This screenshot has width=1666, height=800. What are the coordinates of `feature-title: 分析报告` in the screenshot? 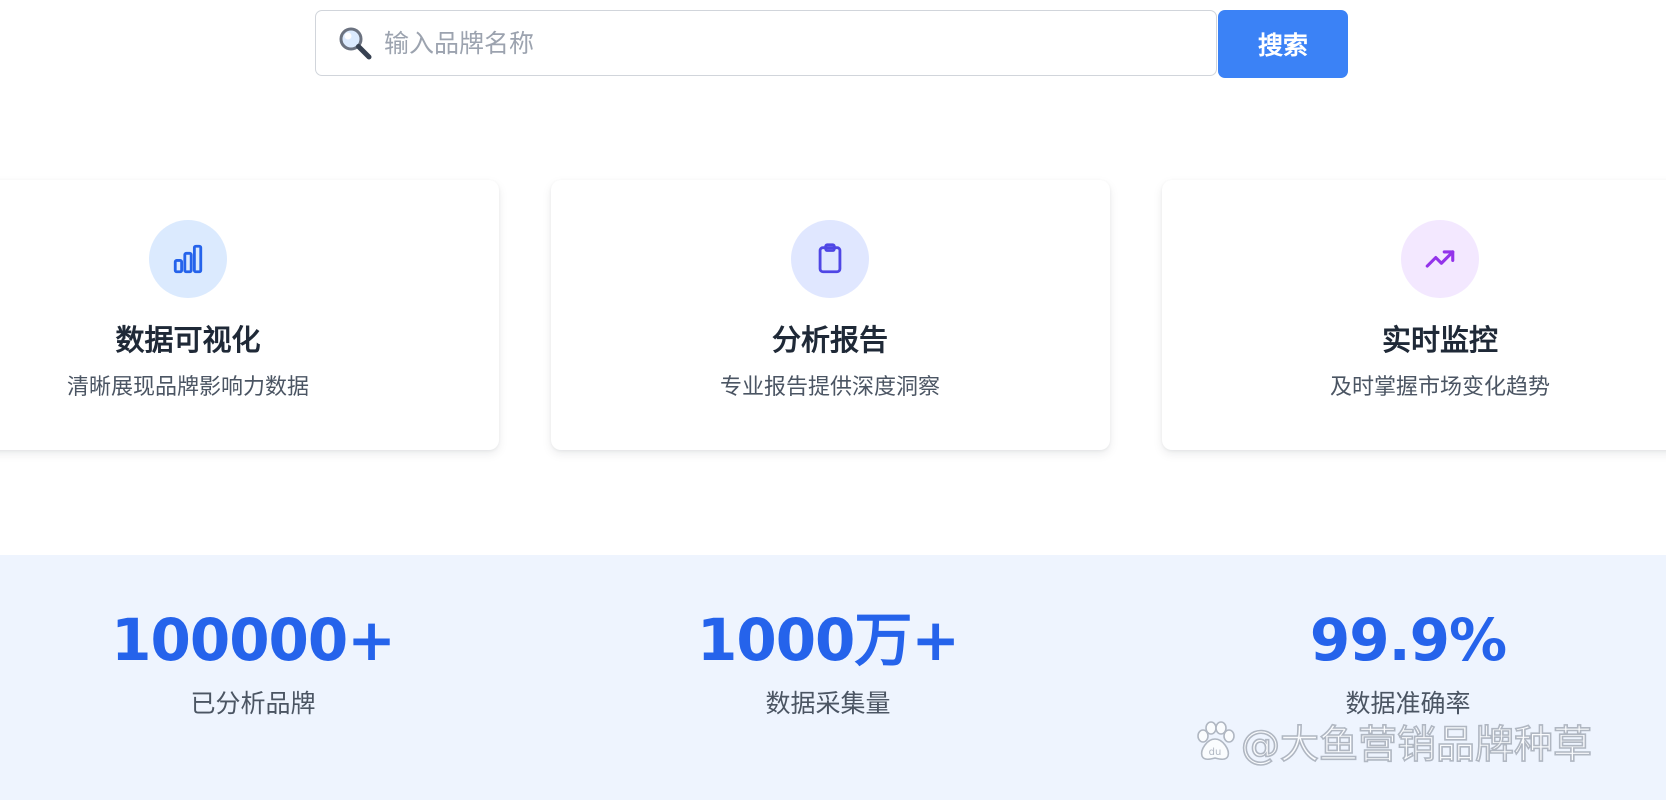 It's located at (829, 340).